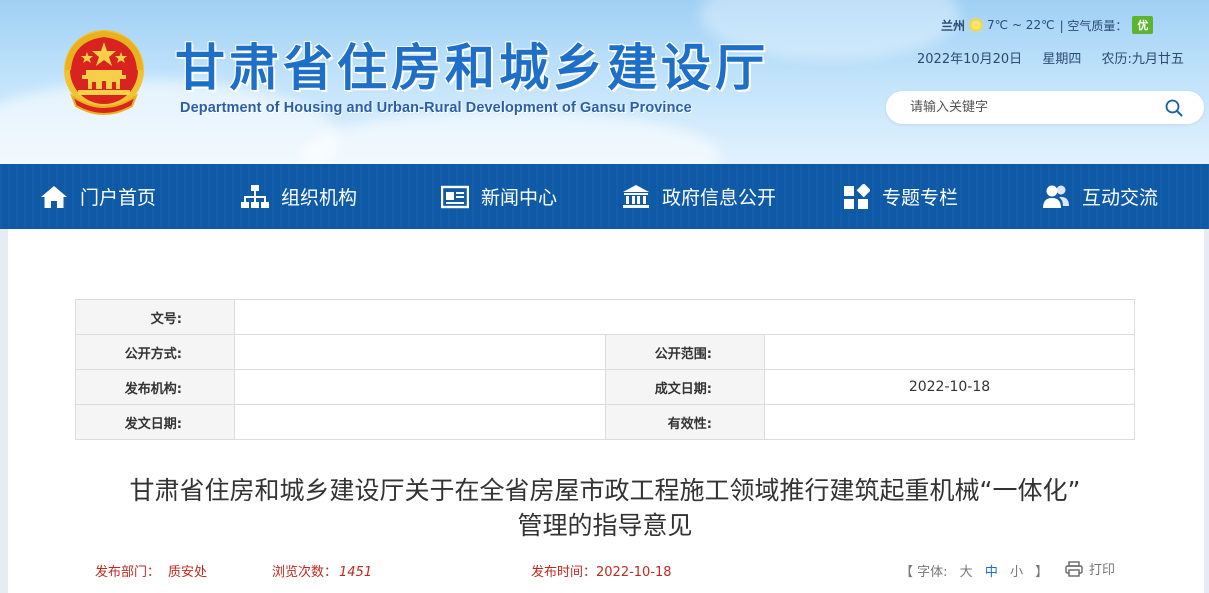  What do you see at coordinates (1021, 25) in the screenshot?
I see `weather-temperature: 7℃ ~ 22℃` at bounding box center [1021, 25].